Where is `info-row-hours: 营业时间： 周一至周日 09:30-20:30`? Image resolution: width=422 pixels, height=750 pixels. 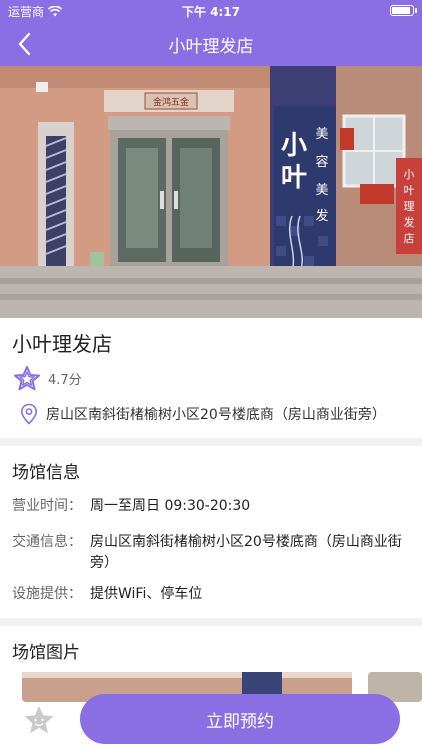 info-row-hours: 营业时间： 周一至周日 09:30-20:30 is located at coordinates (211, 506).